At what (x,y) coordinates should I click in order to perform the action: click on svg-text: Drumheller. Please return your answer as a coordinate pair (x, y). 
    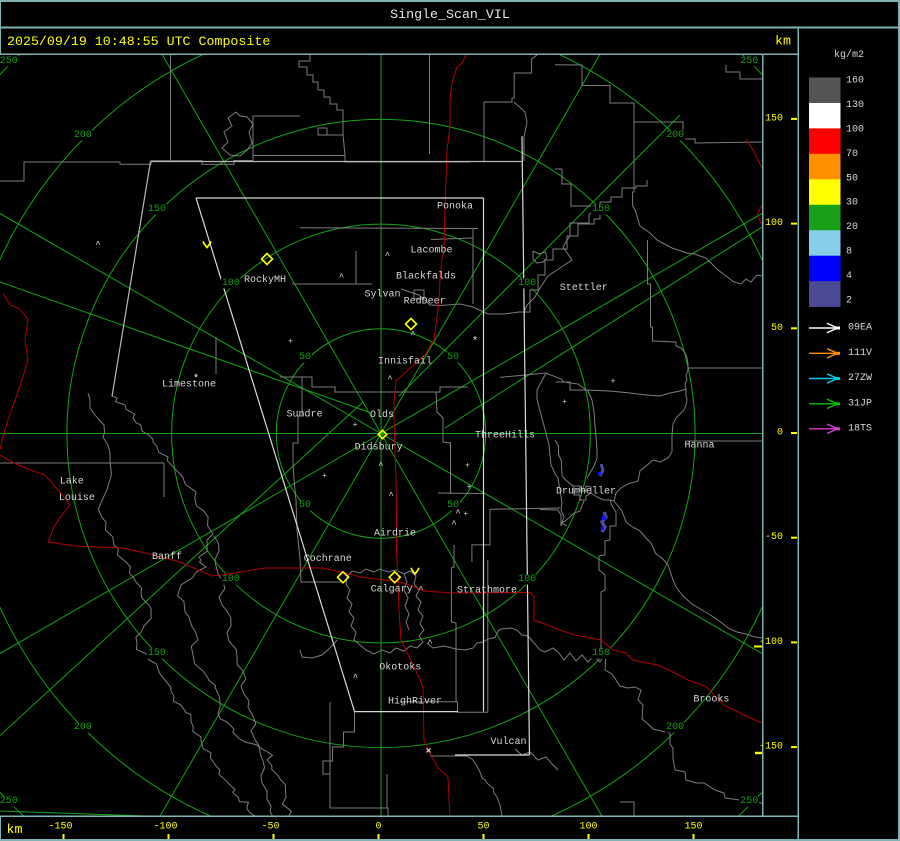
    Looking at the image, I should click on (586, 492).